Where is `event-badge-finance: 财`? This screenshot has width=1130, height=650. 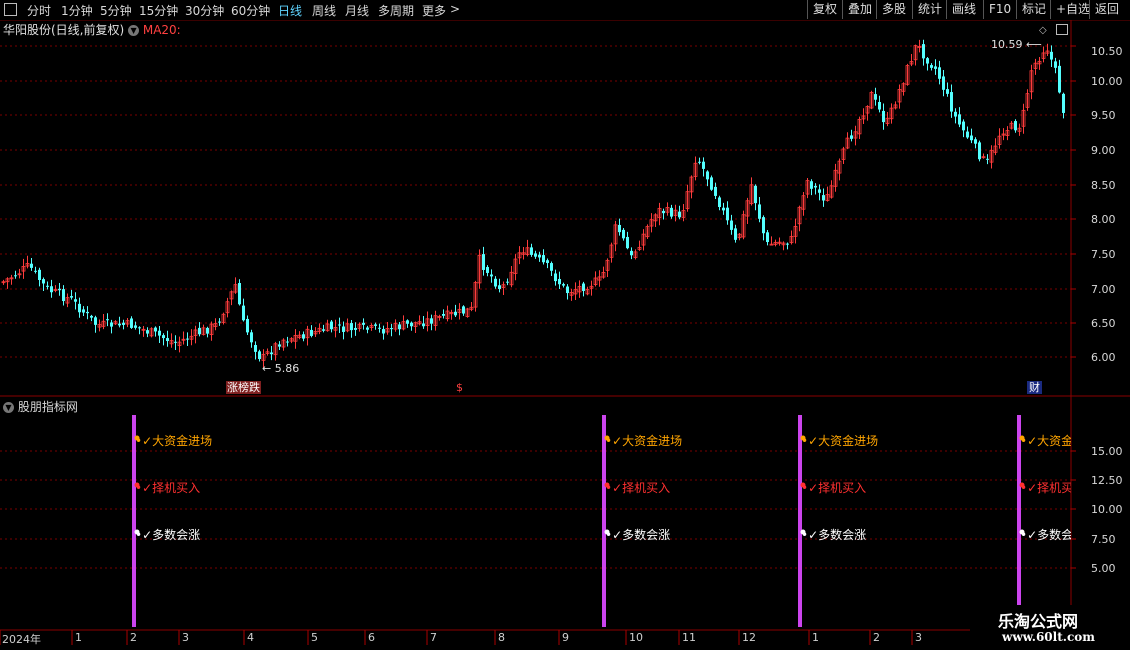 event-badge-finance: 财 is located at coordinates (1034, 388).